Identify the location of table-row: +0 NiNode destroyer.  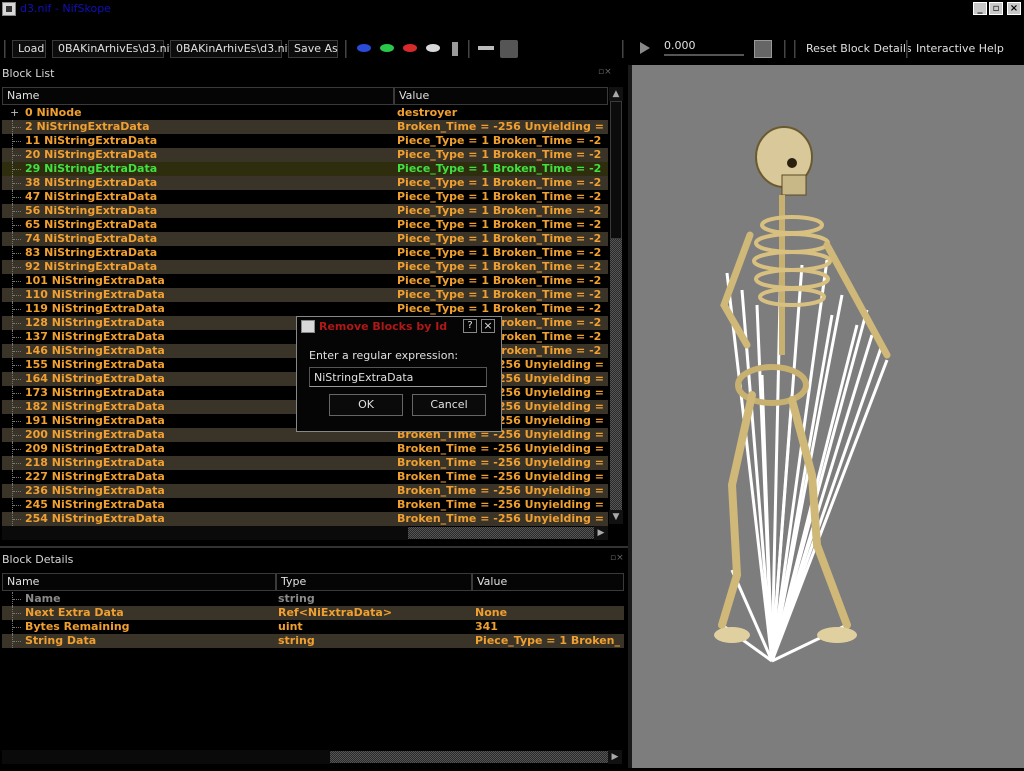
(305, 113).